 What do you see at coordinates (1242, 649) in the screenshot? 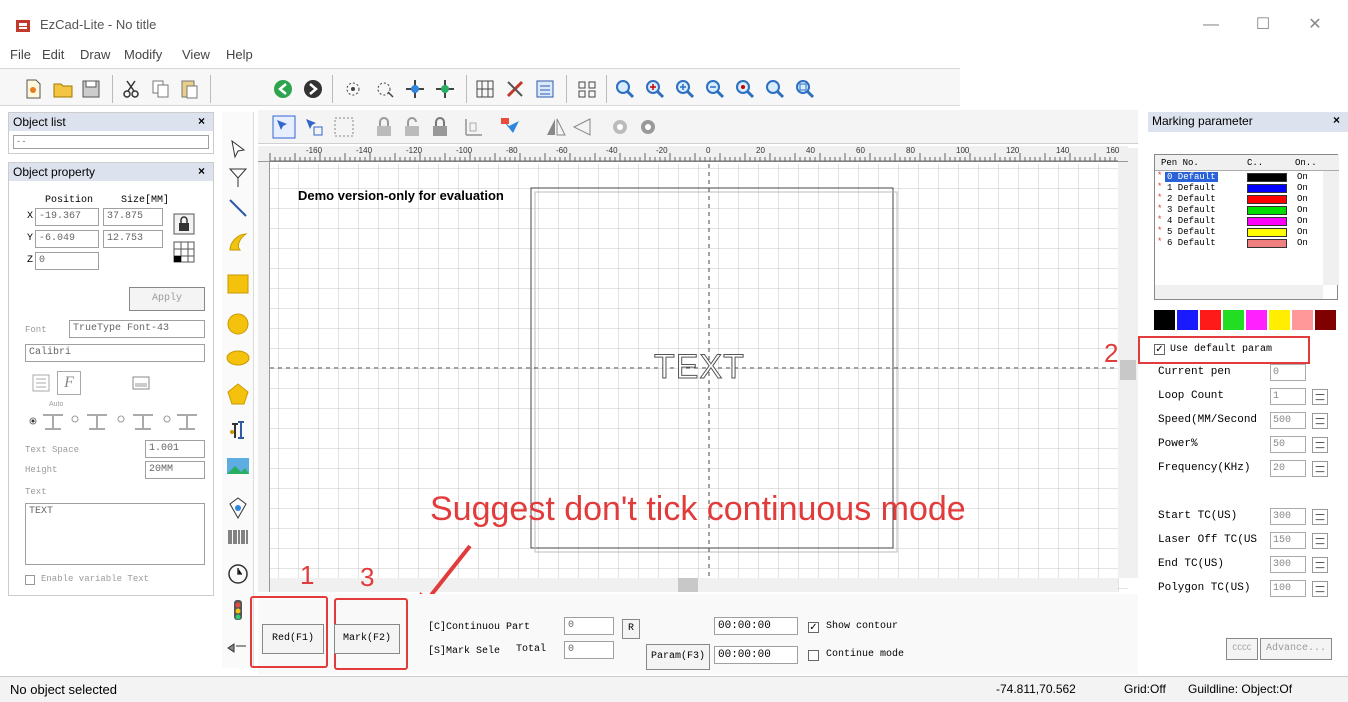
I see `pen-extra-button: CCCC` at bounding box center [1242, 649].